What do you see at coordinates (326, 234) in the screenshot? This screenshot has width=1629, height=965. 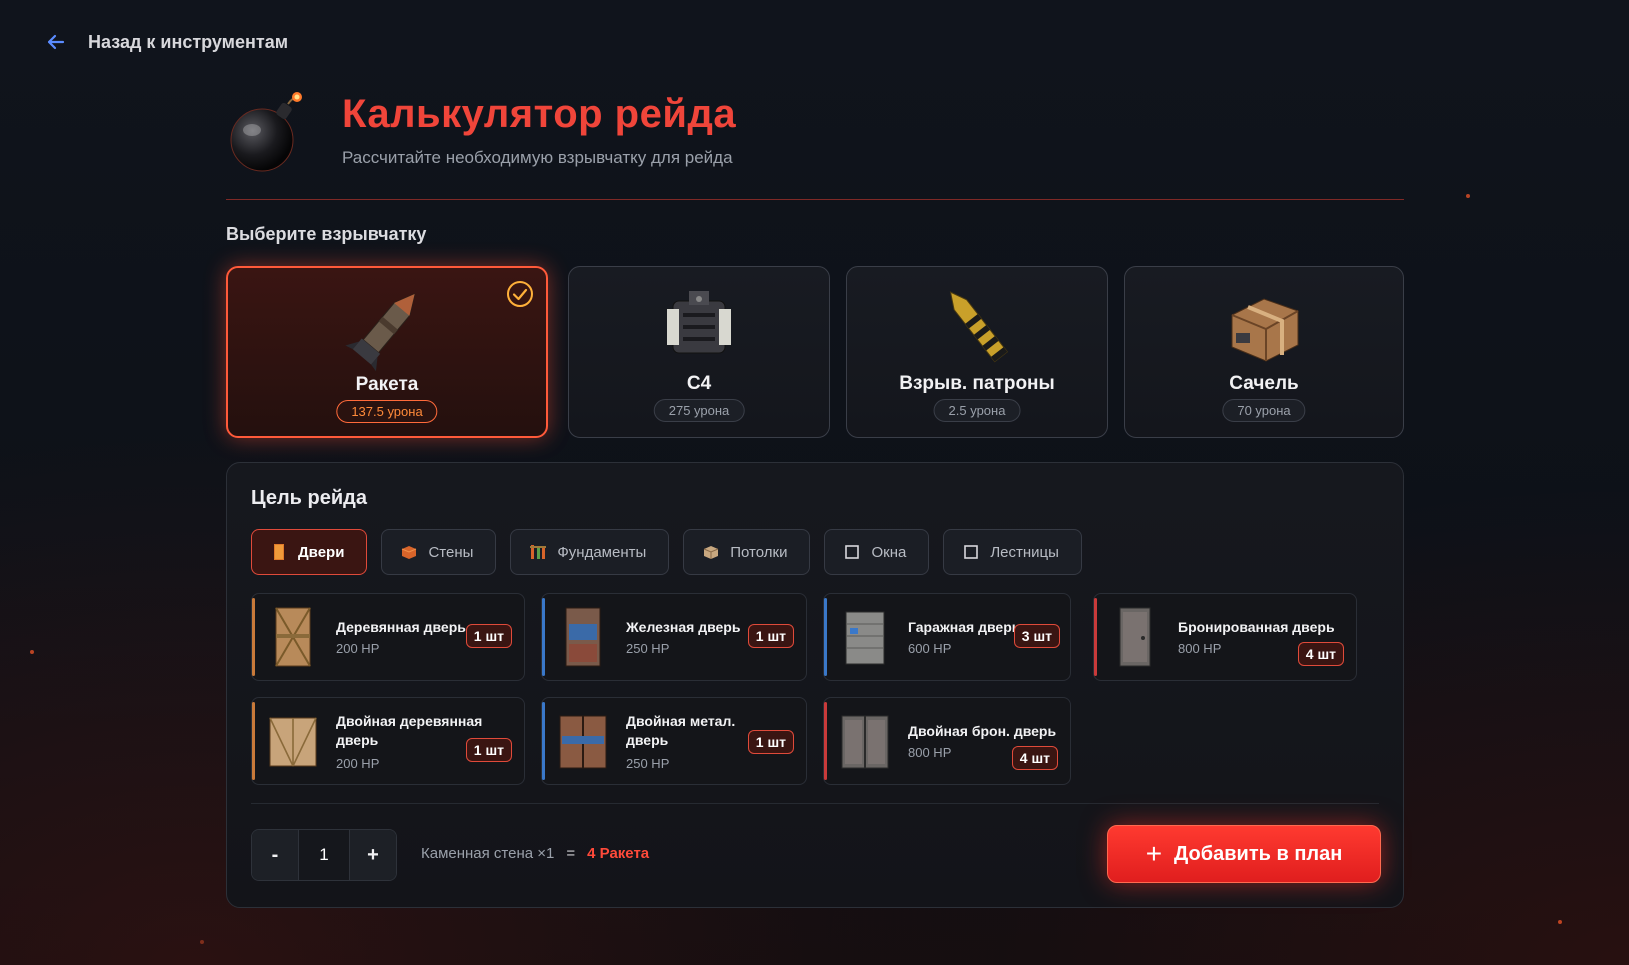 I see `explosives-section-label: Выберите взрывчатку` at bounding box center [326, 234].